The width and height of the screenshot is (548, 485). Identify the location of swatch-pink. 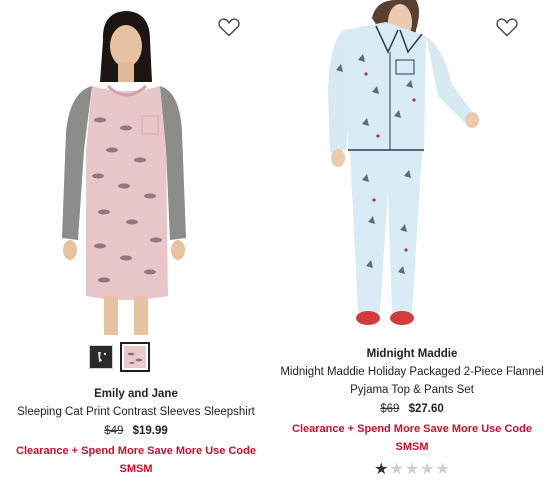
(135, 357).